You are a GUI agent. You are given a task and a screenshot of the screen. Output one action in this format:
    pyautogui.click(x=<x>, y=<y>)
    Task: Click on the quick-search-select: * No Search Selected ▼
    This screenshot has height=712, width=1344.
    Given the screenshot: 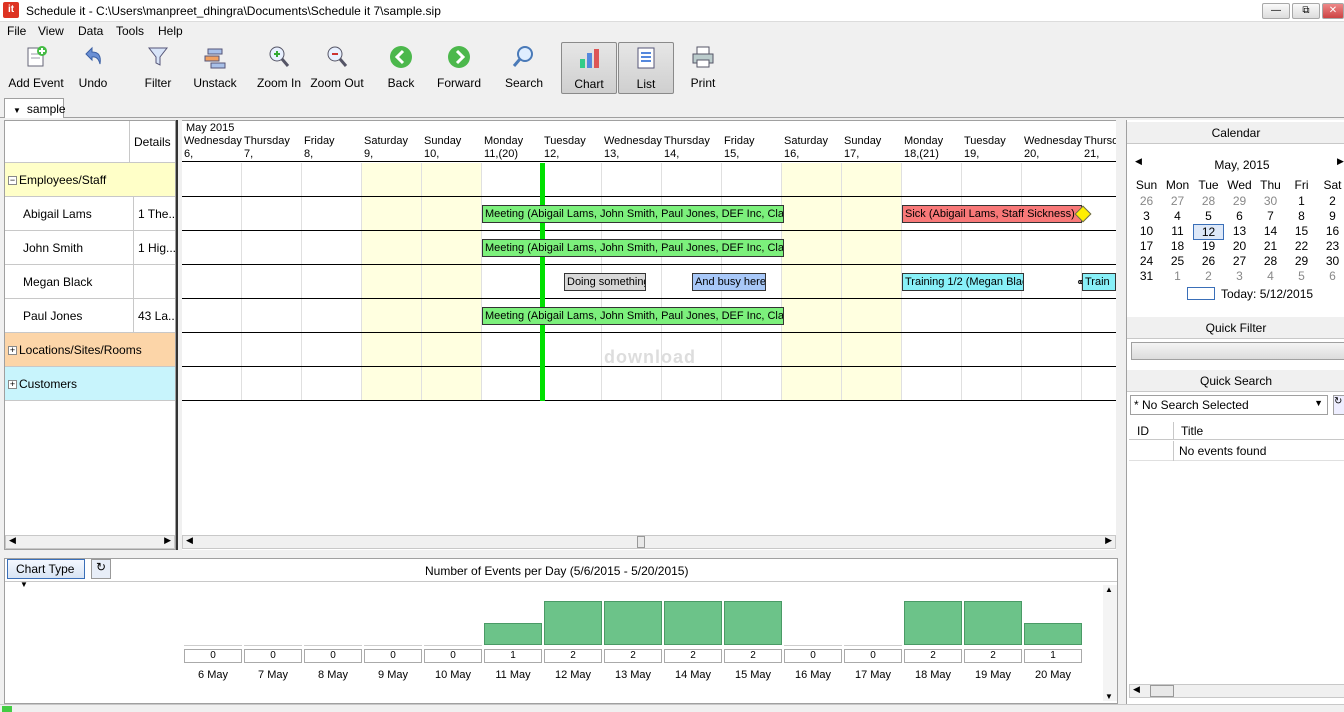 What is the action you would take?
    pyautogui.click(x=1229, y=405)
    